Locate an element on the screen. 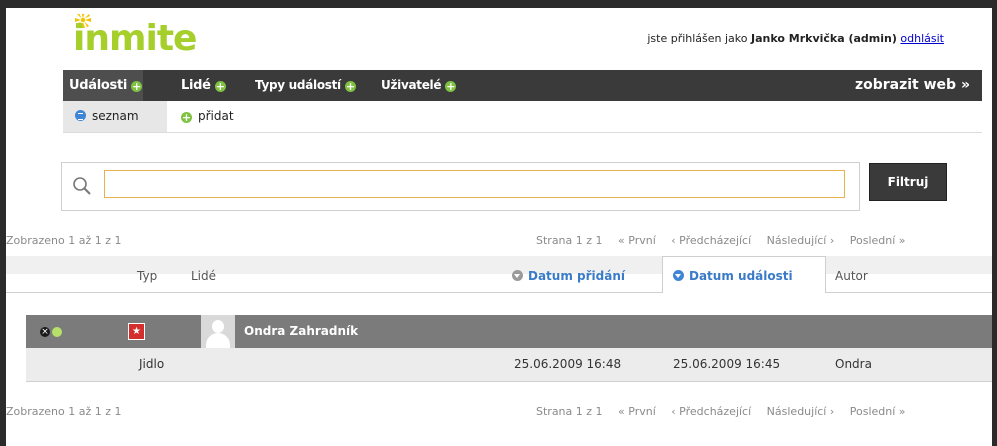 The image size is (997, 446). delete-icon: × is located at coordinates (45, 332).